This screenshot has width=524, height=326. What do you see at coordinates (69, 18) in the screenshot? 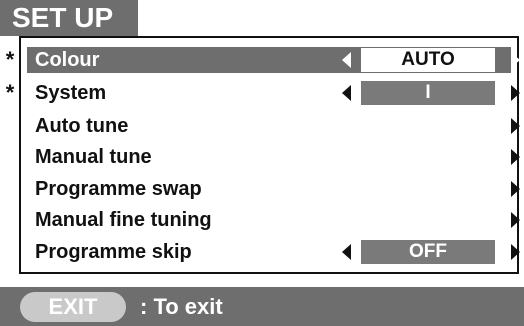
I see `page-title: SET UP` at bounding box center [69, 18].